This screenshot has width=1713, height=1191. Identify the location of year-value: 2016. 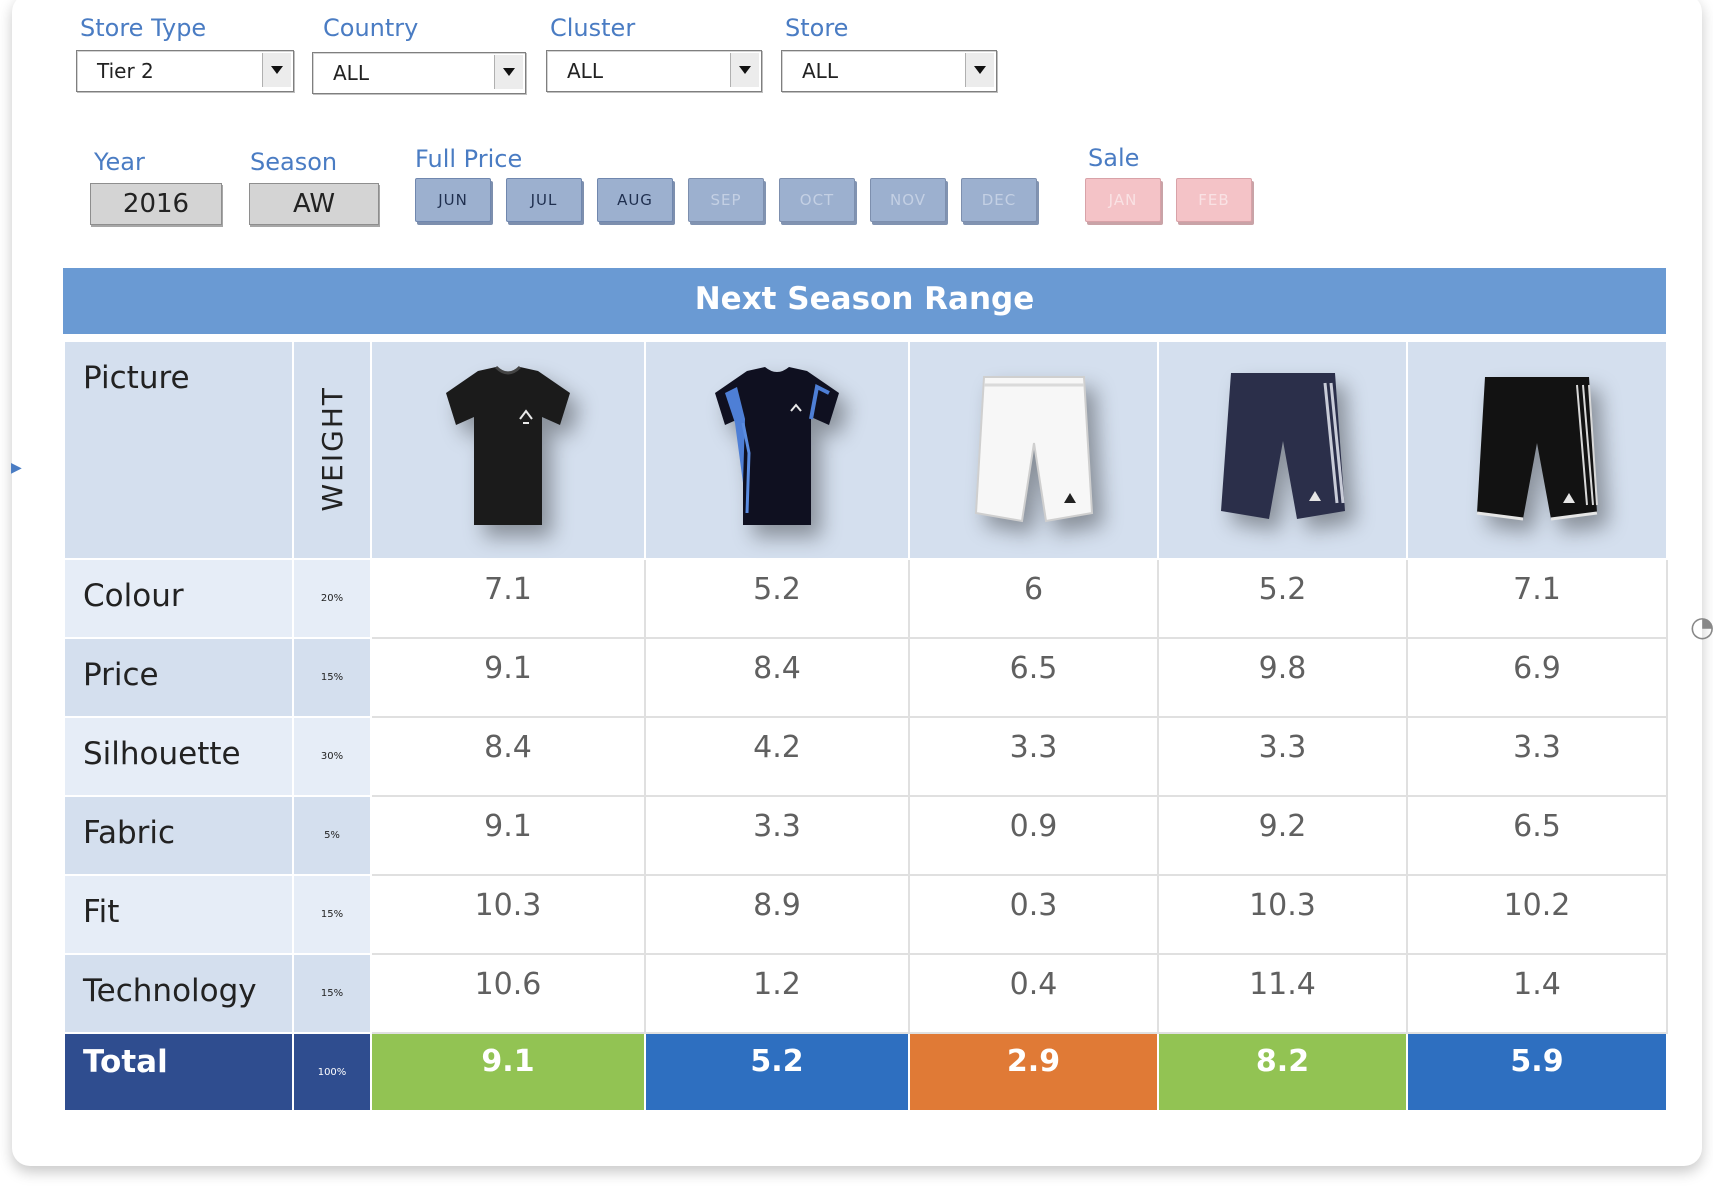
(156, 204).